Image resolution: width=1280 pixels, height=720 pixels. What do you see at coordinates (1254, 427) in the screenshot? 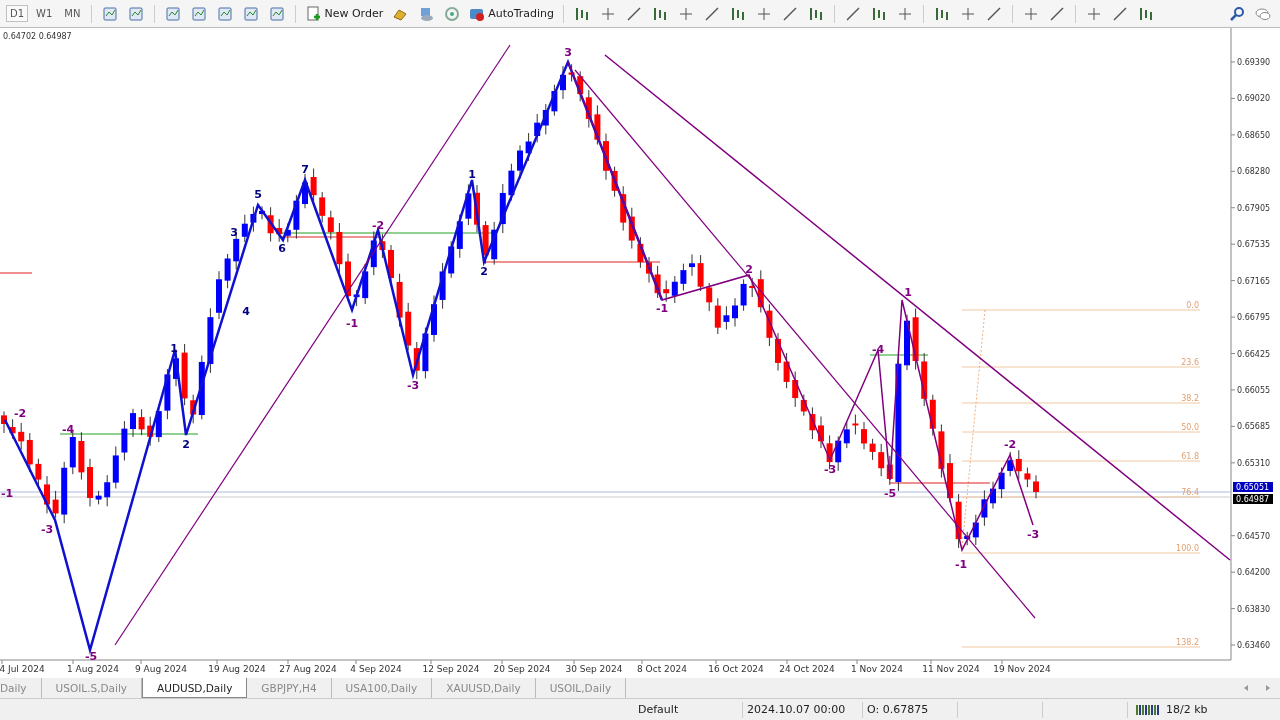
I see `price-tick: 0.65685` at bounding box center [1254, 427].